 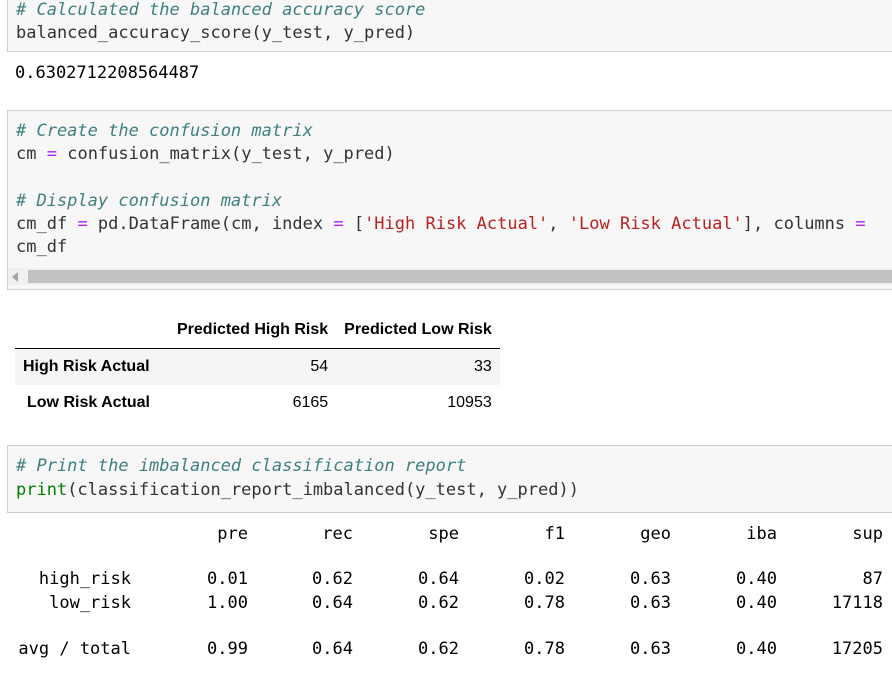 I want to click on report-cell: 0.01, so click(x=227, y=579).